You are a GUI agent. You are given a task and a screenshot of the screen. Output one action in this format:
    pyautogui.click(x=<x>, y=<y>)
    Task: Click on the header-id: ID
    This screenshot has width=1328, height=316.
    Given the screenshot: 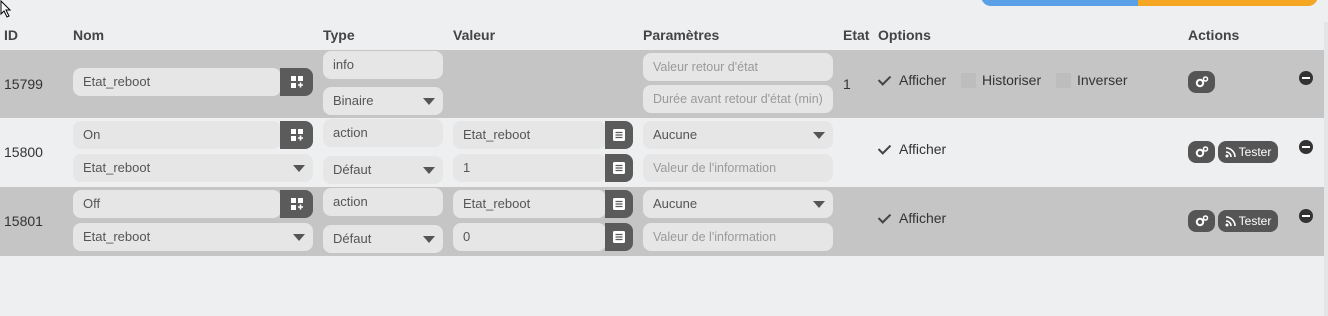 What is the action you would take?
    pyautogui.click(x=11, y=35)
    